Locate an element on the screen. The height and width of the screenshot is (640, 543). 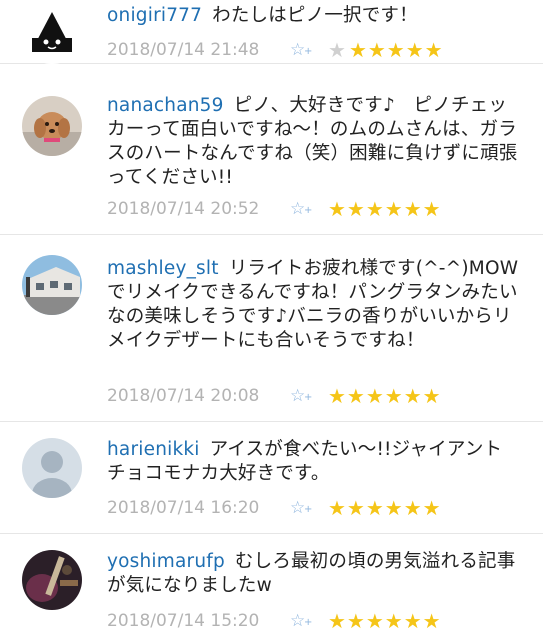
star-rating: ★★★★★ is located at coordinates (396, 50).